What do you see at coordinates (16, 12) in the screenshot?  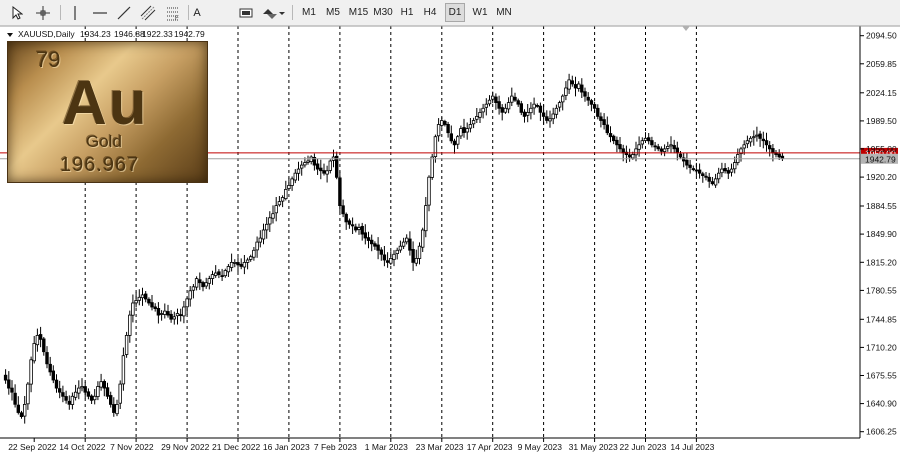 I see `cursor-tool` at bounding box center [16, 12].